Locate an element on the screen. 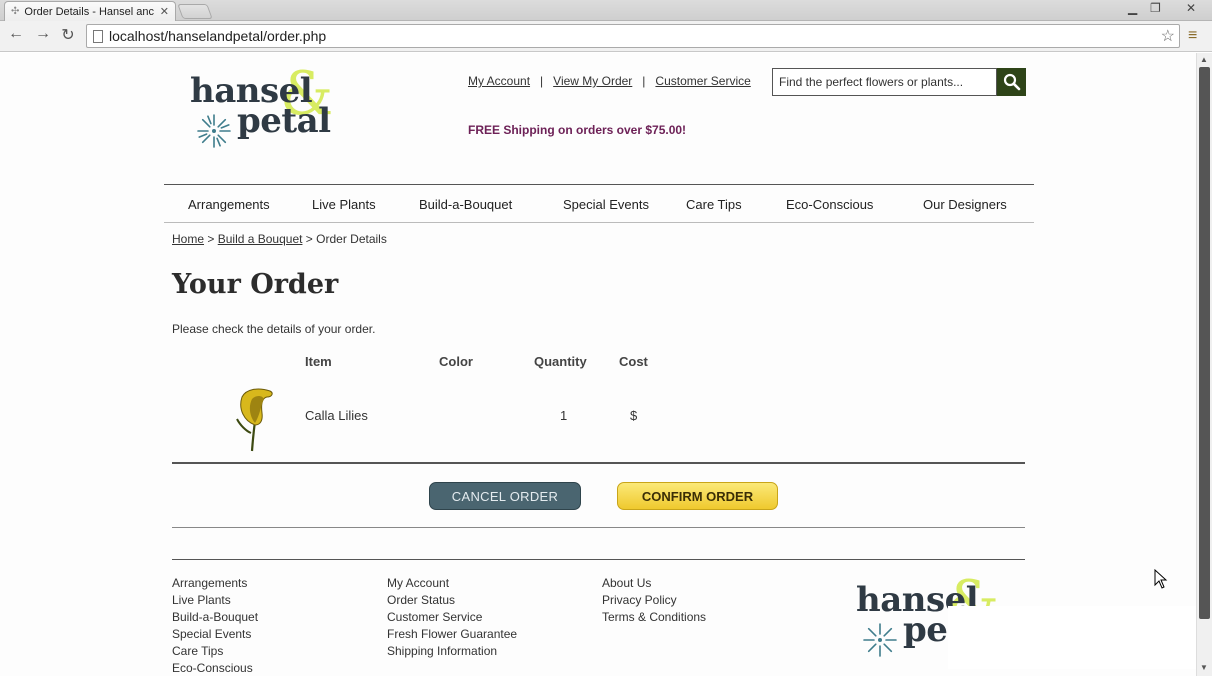 This screenshot has height=676, width=1212. footer-link-about-us: About Us is located at coordinates (654, 583).